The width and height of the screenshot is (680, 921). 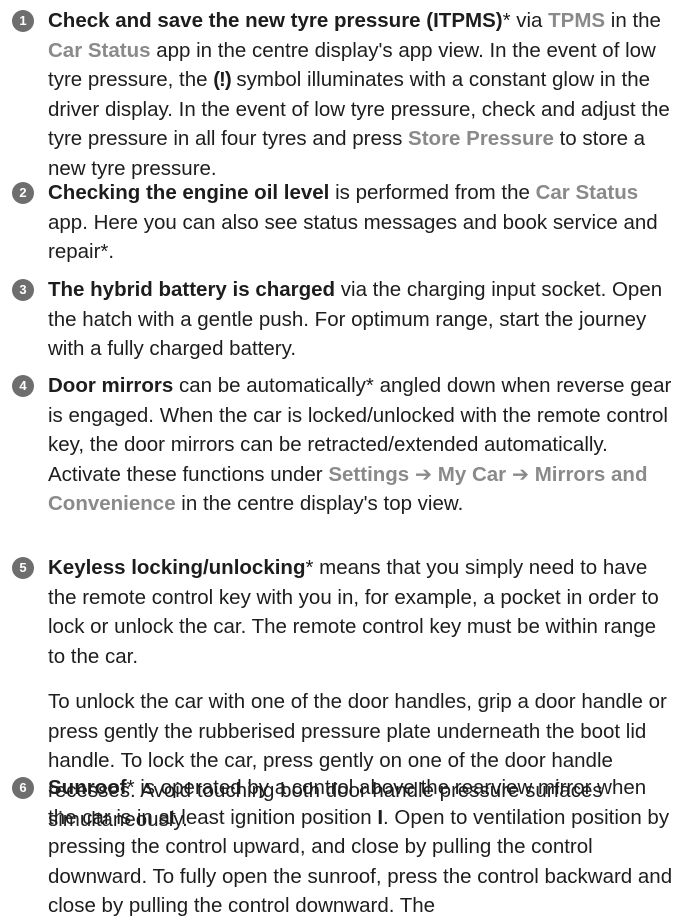 I want to click on item-heading: Sunroof, so click(x=87, y=787).